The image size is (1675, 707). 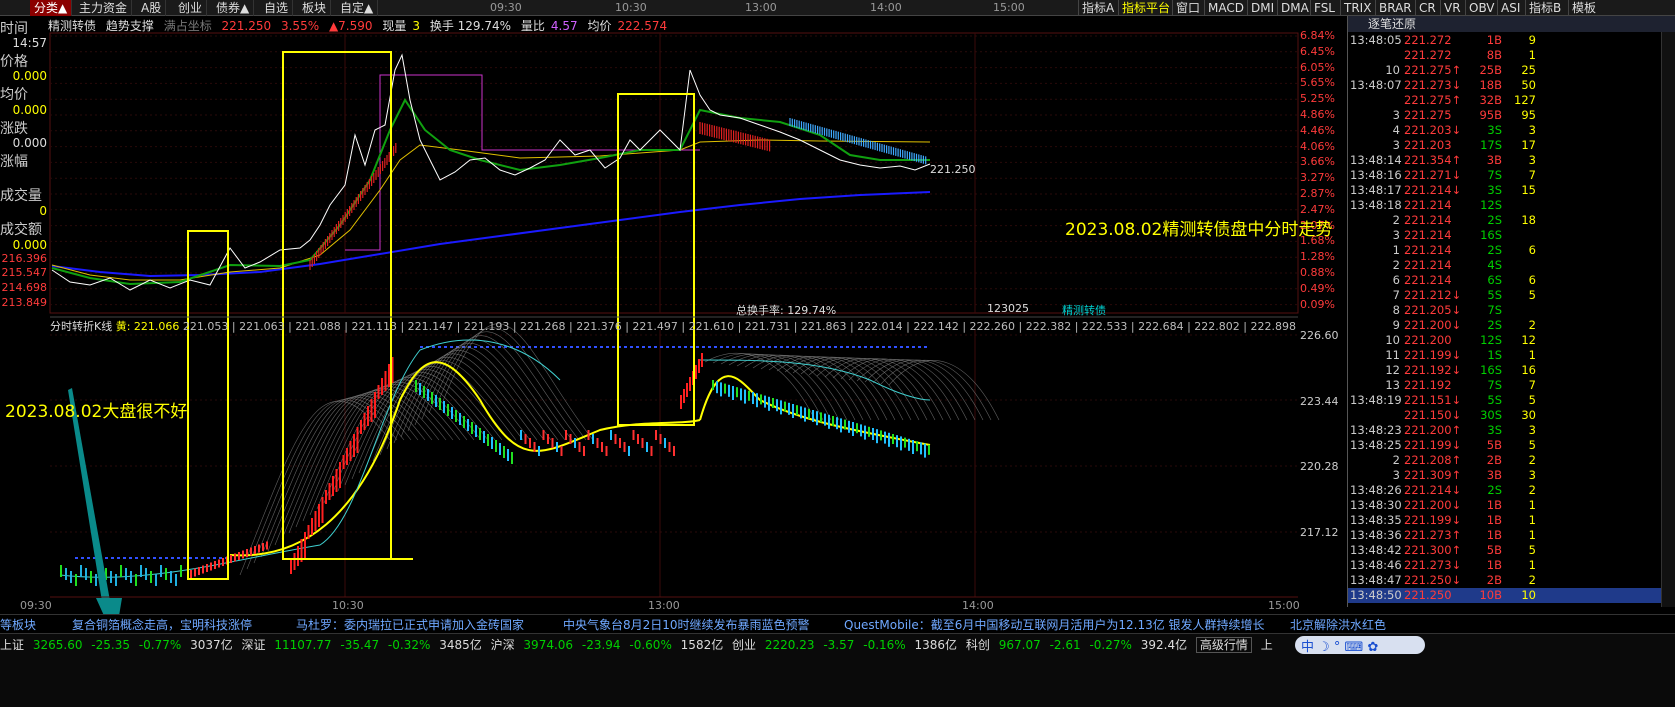 What do you see at coordinates (1452, 8) in the screenshot?
I see `rtab-vr: VR` at bounding box center [1452, 8].